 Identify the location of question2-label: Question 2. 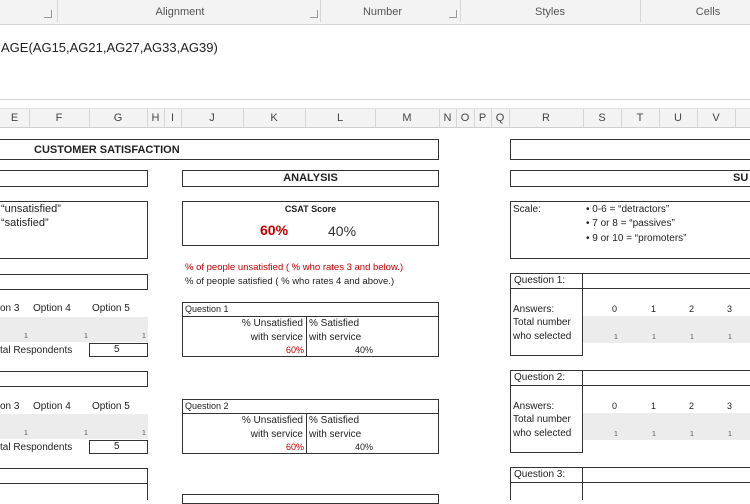
(207, 406).